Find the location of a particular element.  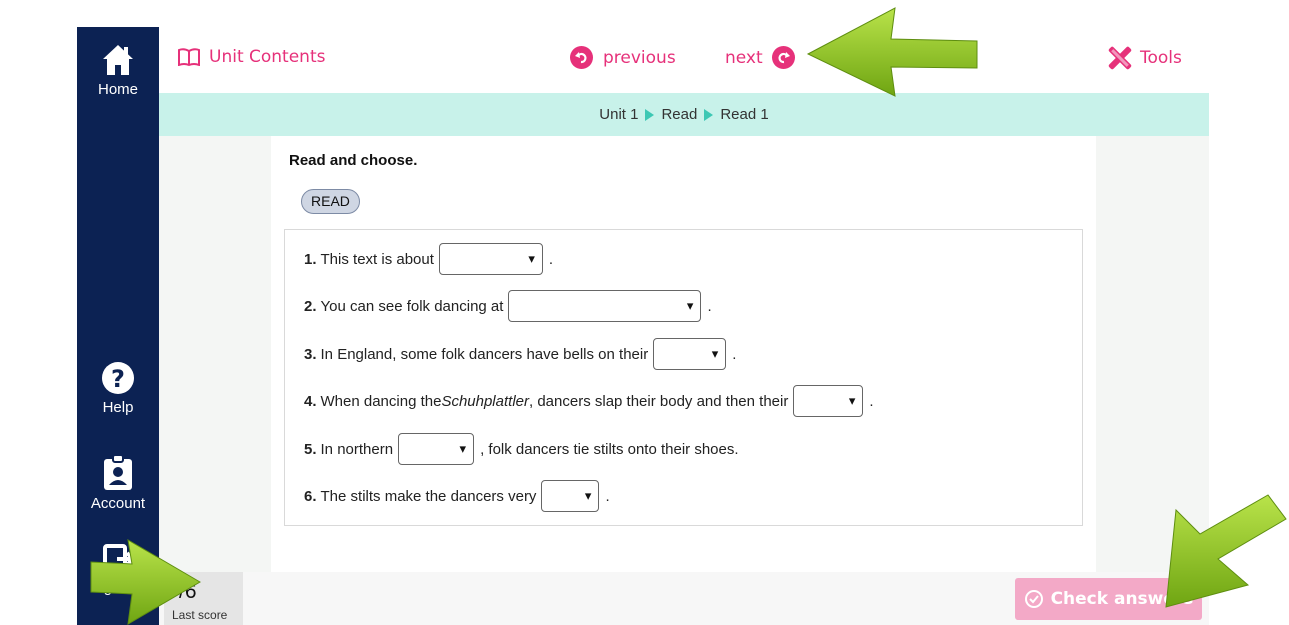

breadcrumb: Unit 1 Read Read 1 is located at coordinates (684, 114).